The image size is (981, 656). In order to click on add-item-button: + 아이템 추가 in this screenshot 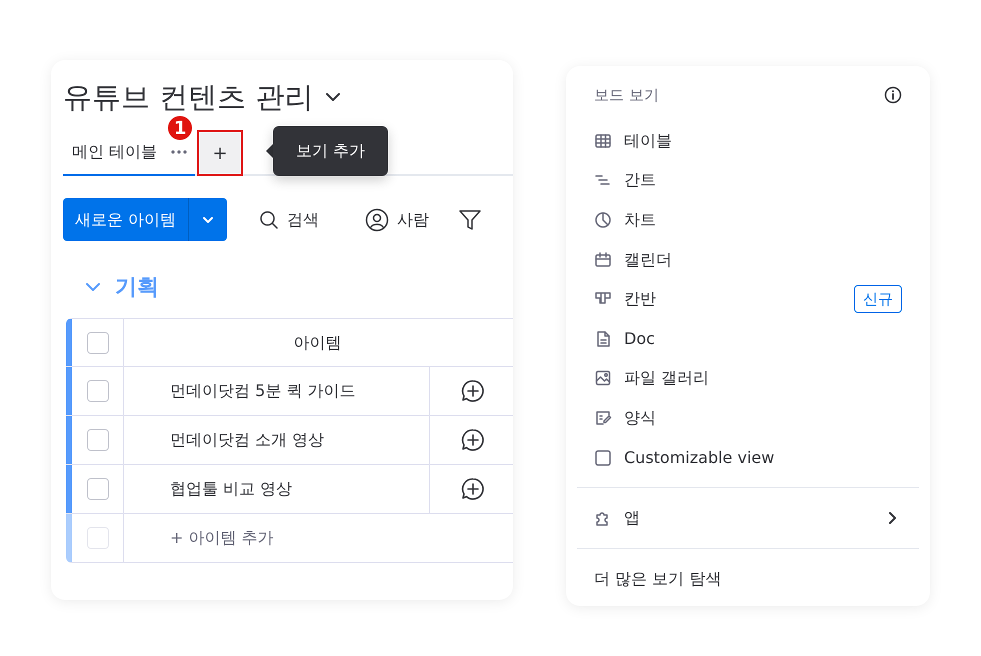, I will do `click(222, 538)`.